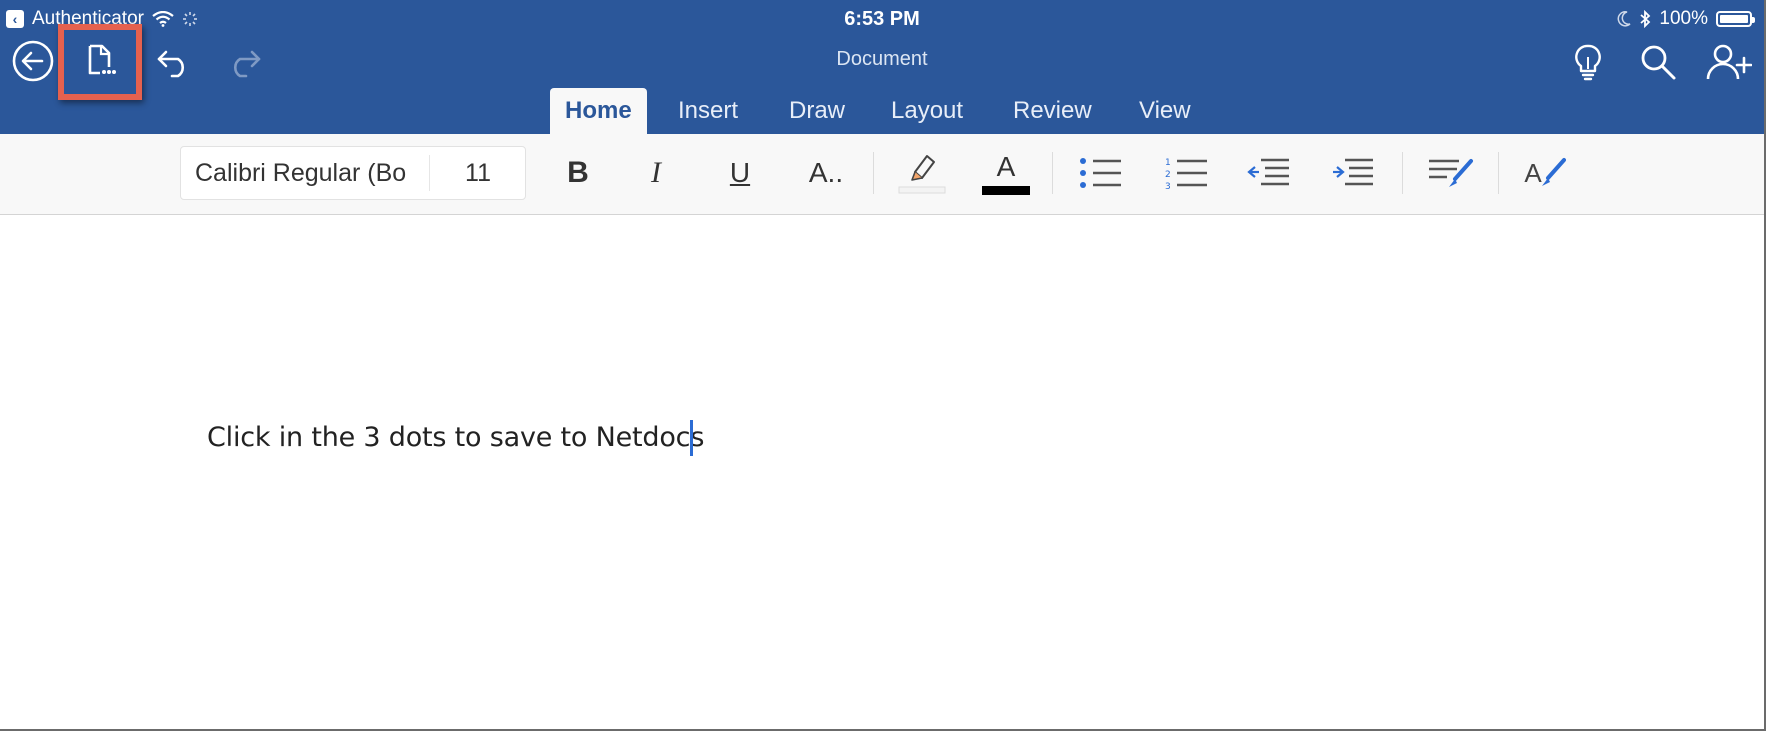 Image resolution: width=1766 pixels, height=731 pixels. Describe the element at coordinates (1588, 62) in the screenshot. I see `tell-me-lightbulb-icon` at that location.